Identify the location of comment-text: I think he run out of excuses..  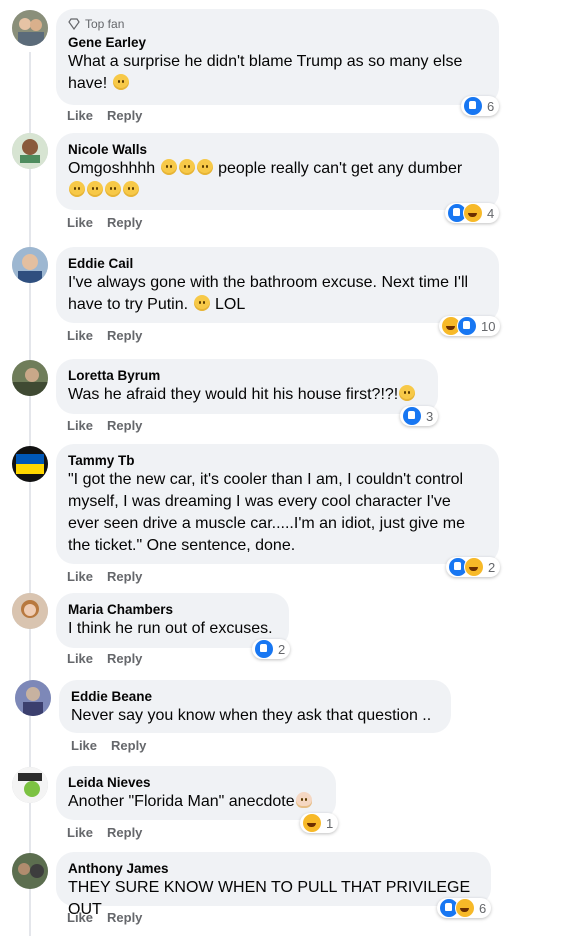
(170, 628).